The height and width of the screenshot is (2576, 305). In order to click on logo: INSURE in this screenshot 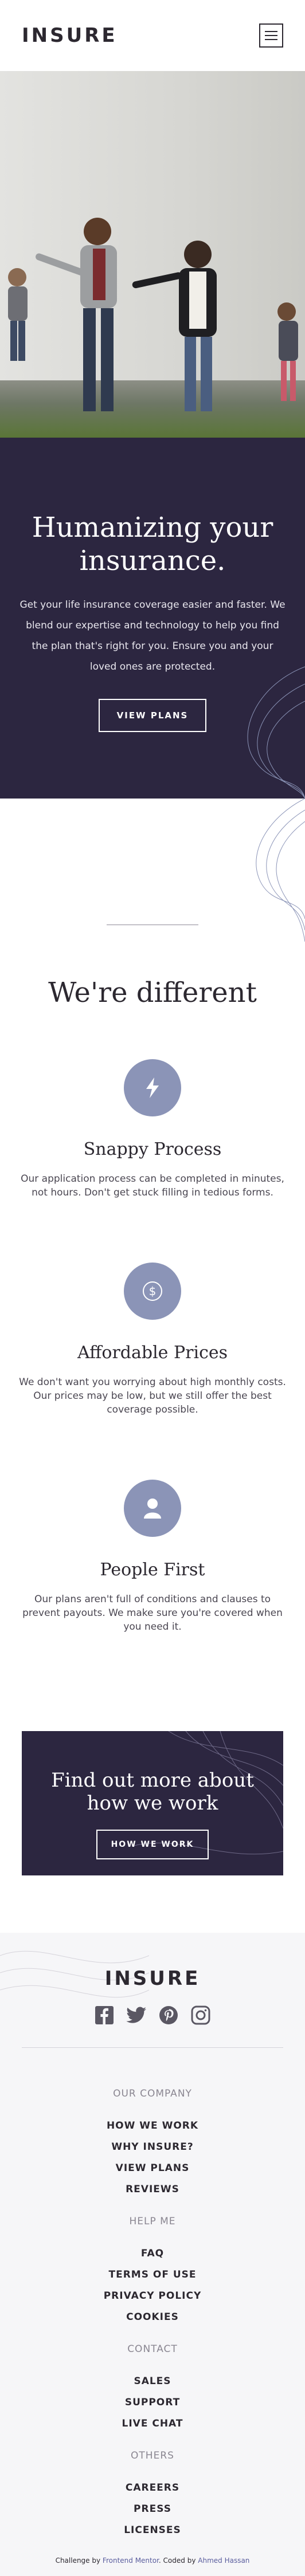, I will do `click(70, 35)`.